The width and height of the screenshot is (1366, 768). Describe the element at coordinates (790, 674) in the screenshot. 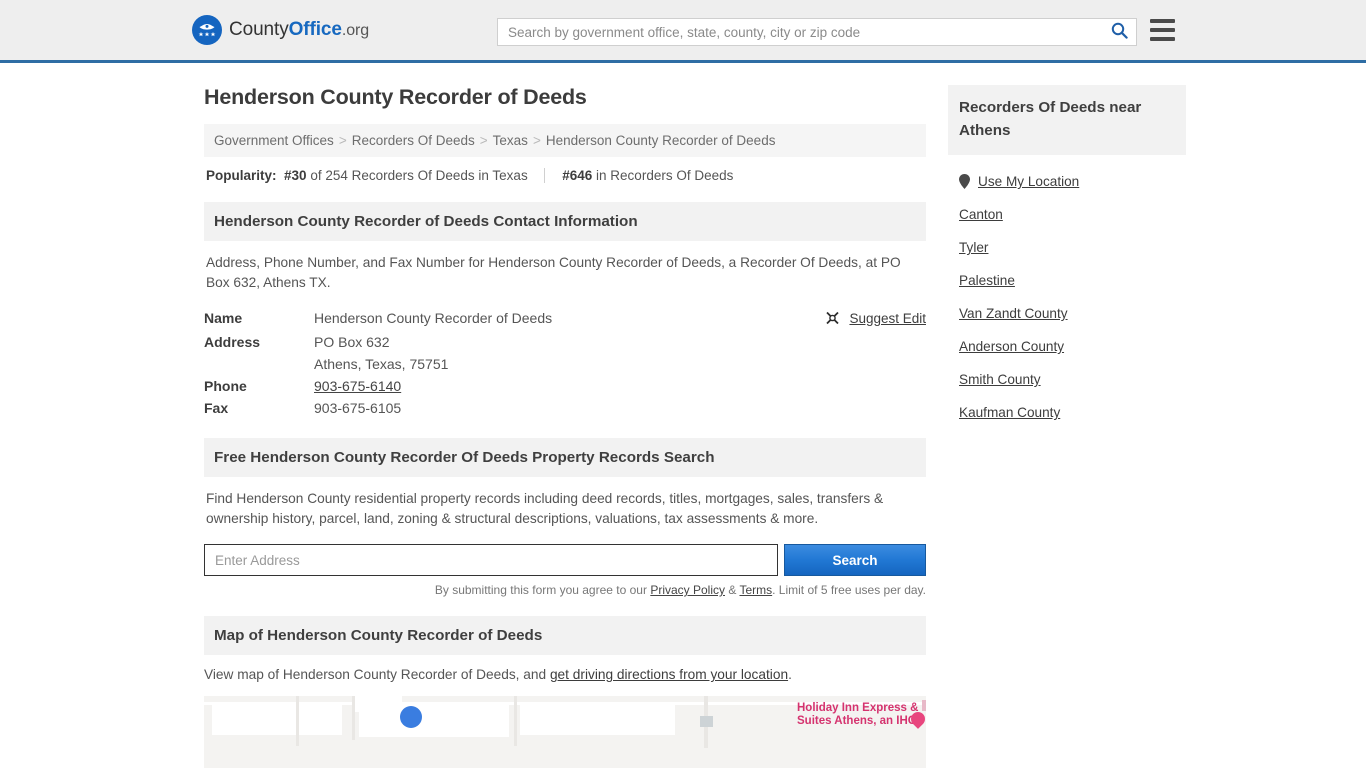

I see `map-note-suffix: .` at that location.